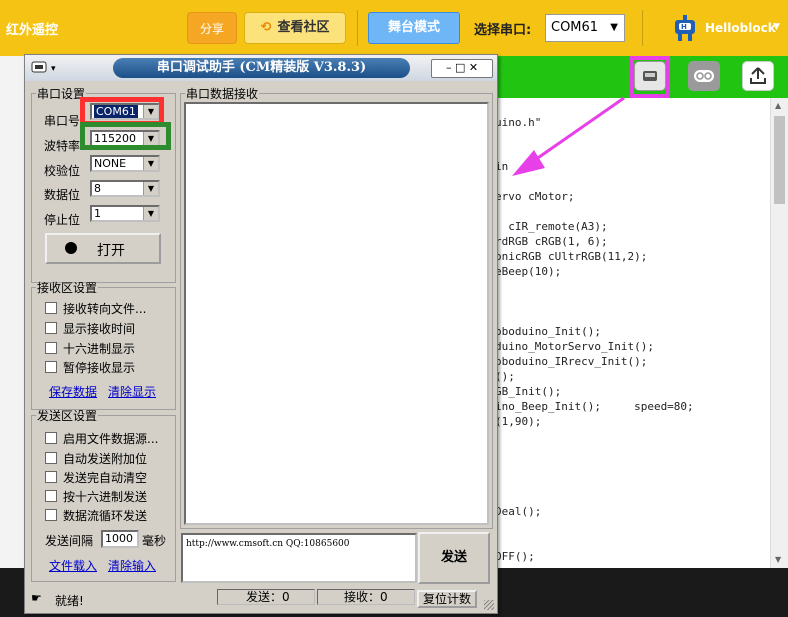 This screenshot has height=617, width=788. I want to click on stop-bits-select: 1 ▼, so click(125, 213).